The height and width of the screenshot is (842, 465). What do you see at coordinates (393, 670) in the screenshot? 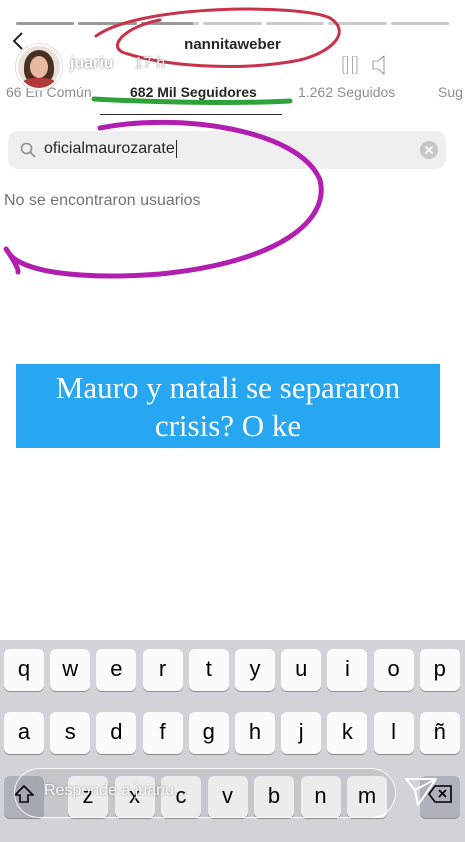
I see `key-o: o` at bounding box center [393, 670].